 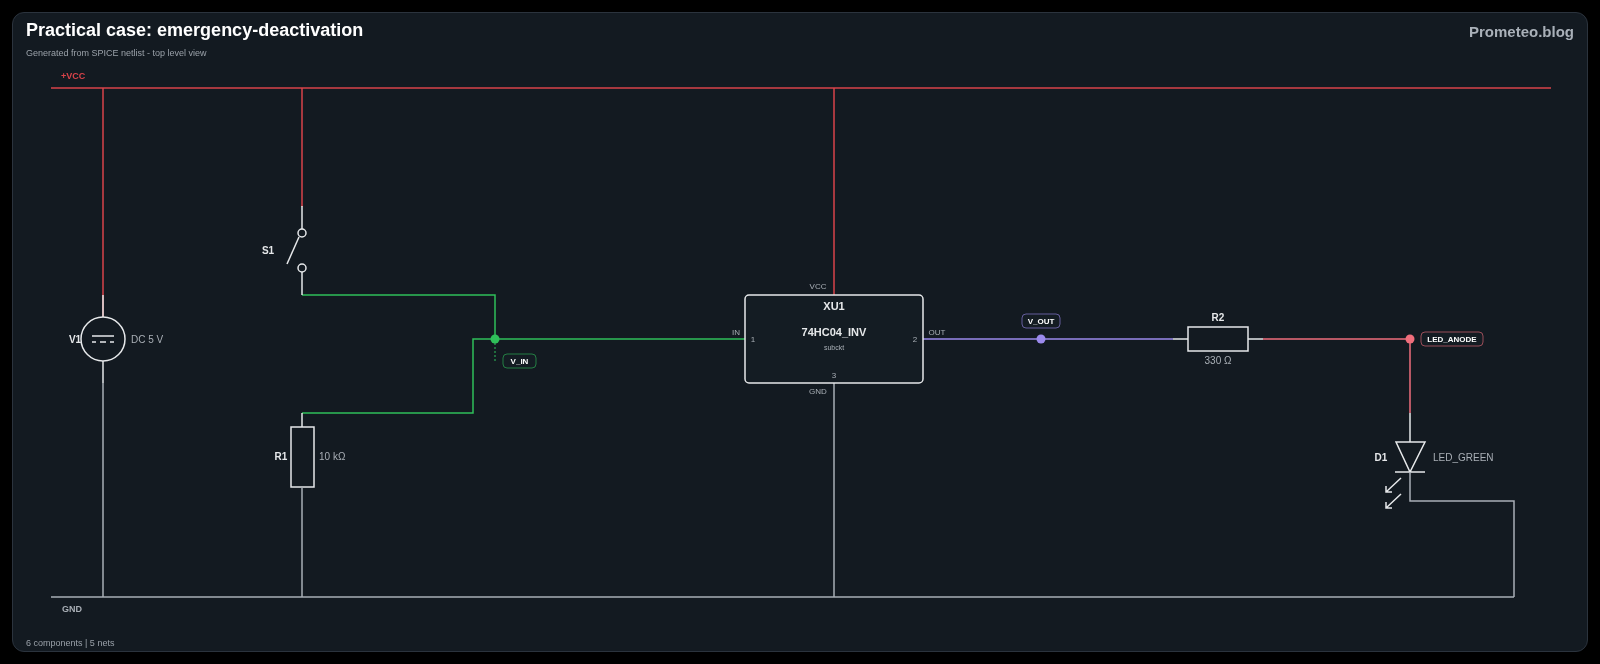 I want to click on component-label: R2, so click(x=1218, y=317).